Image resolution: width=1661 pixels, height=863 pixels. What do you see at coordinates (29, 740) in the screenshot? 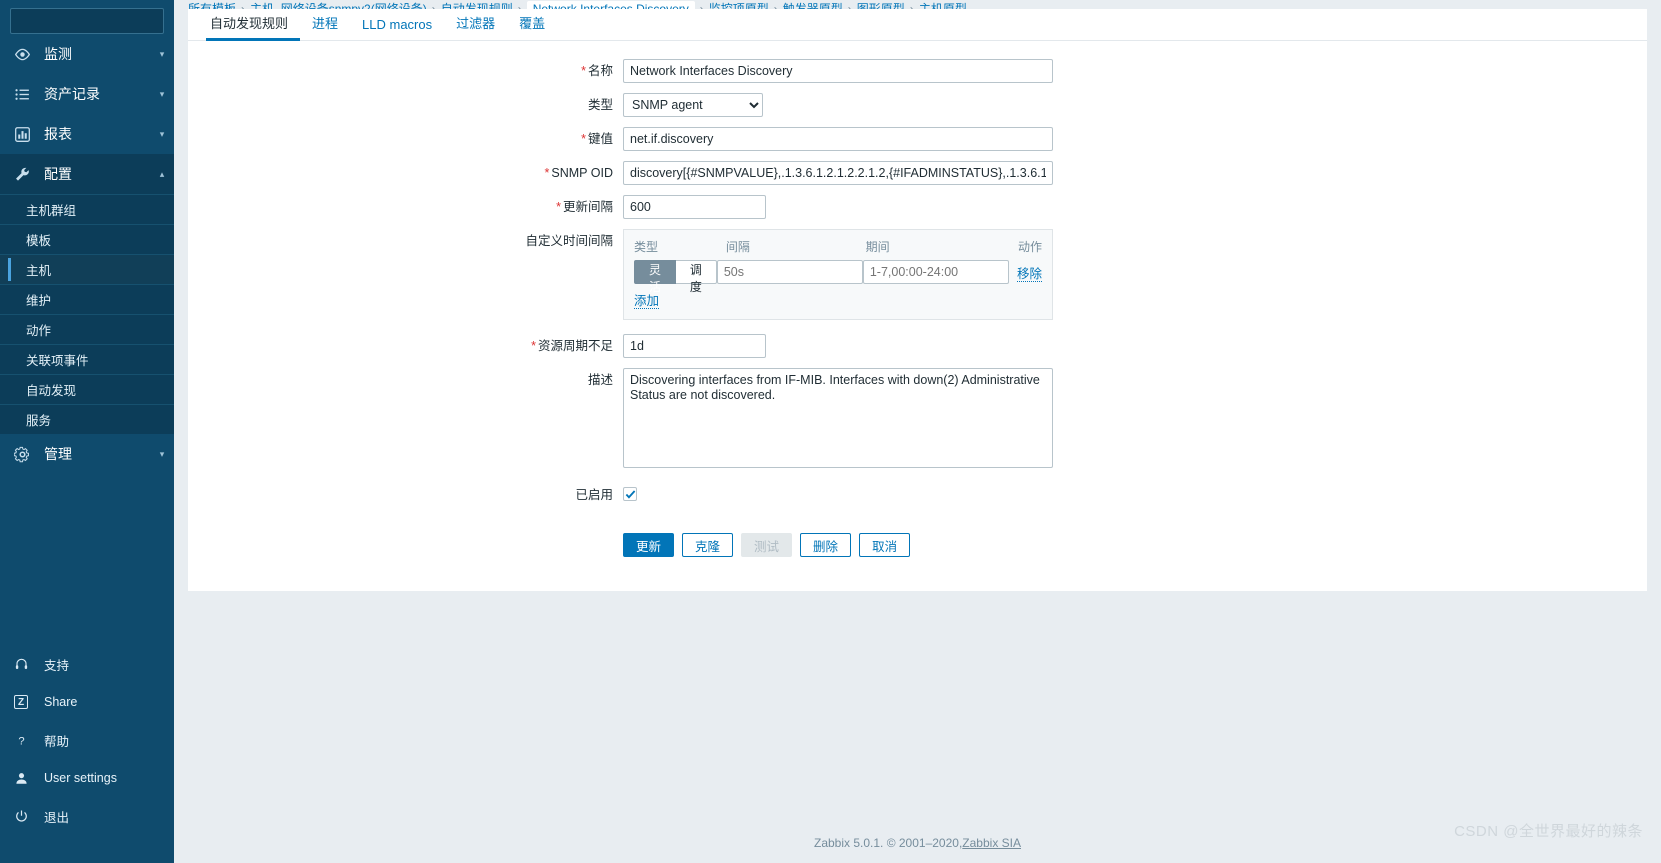
I see `question-icon: ?` at bounding box center [29, 740].